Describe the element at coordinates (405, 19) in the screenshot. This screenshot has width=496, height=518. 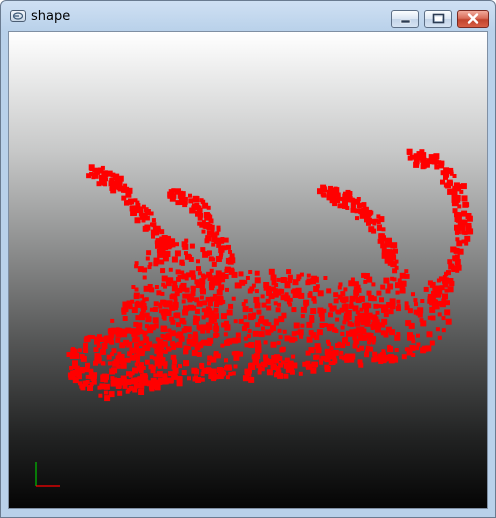
I see `minimize-button` at that location.